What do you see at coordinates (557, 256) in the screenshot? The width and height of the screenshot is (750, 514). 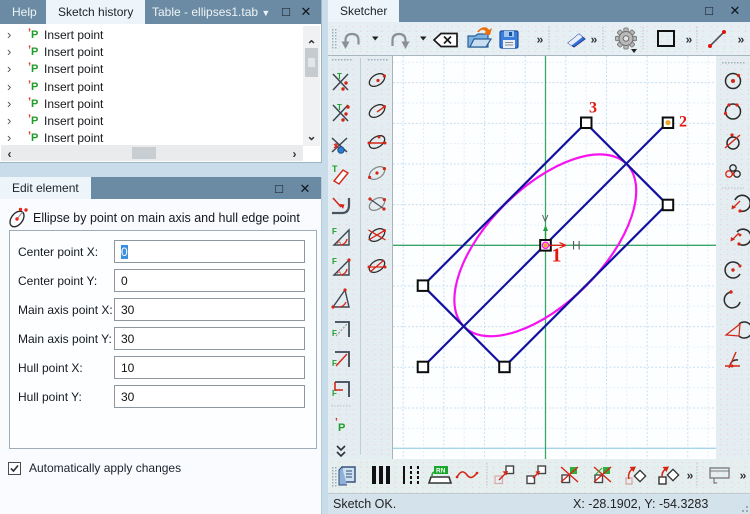 I see `svg-text: 1` at bounding box center [557, 256].